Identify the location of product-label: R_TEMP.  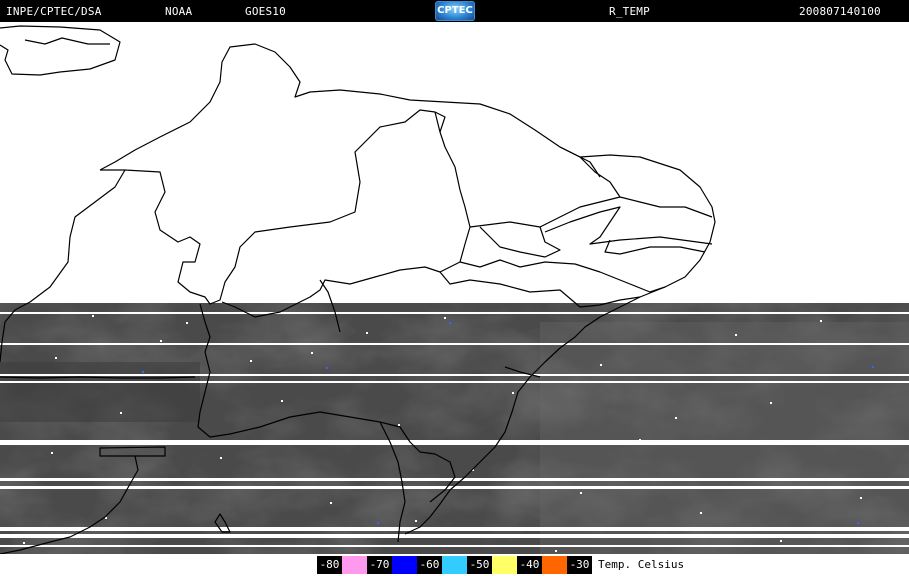
(629, 11).